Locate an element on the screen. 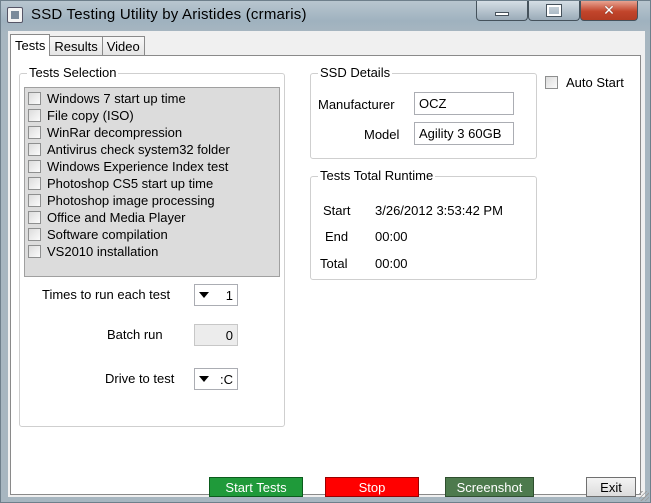  test-label: File copy (ISO) is located at coordinates (90, 115).